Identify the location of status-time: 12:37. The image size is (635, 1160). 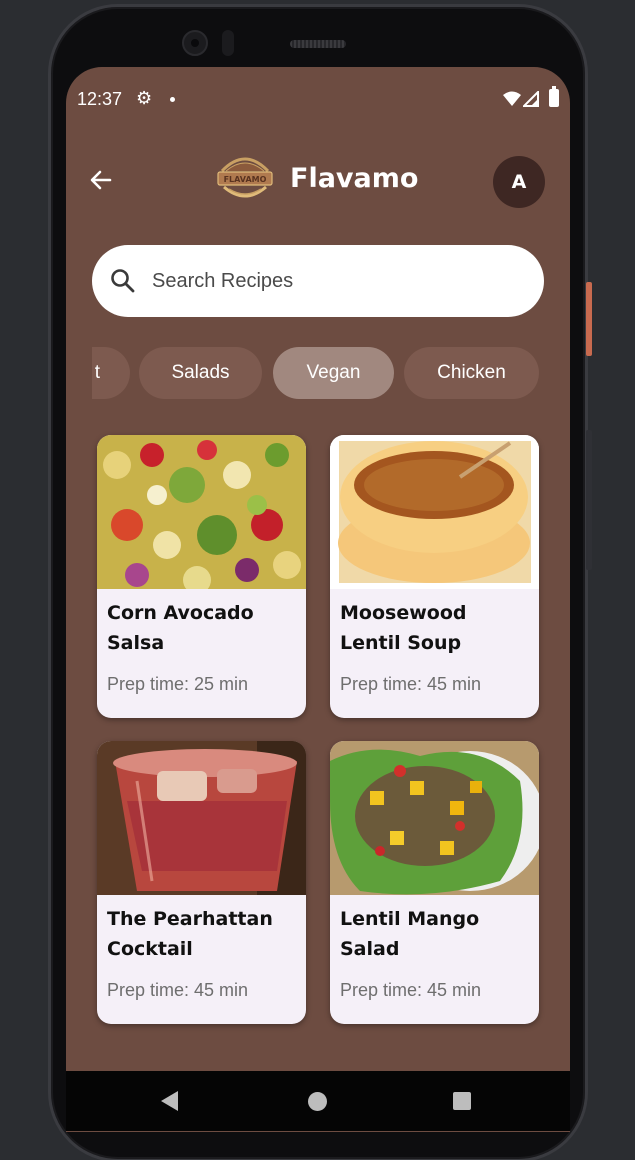
(100, 99).